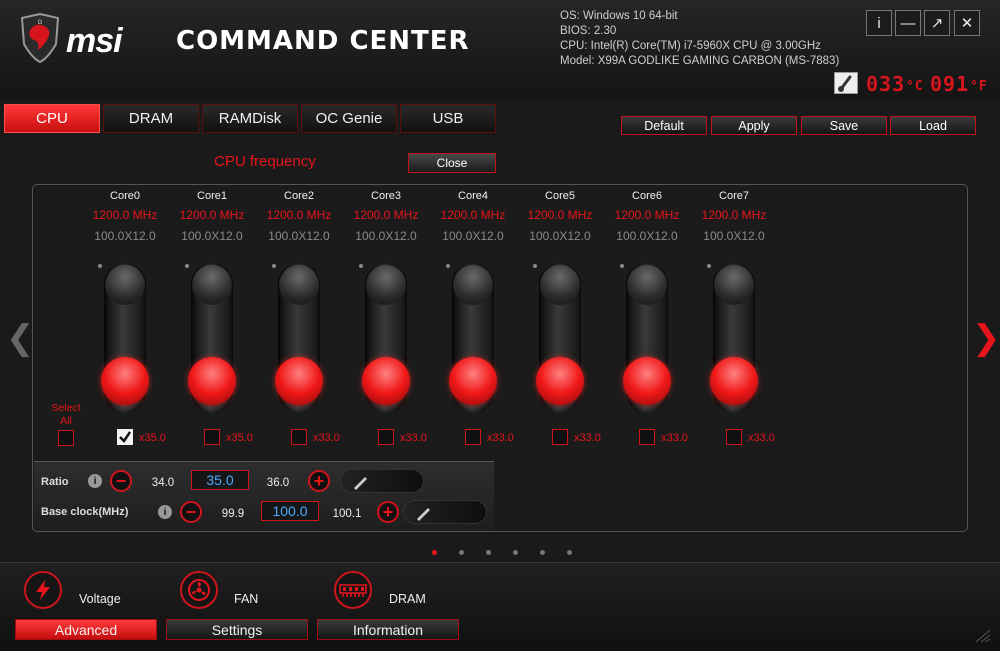 This screenshot has width=1000, height=651. I want to click on tab-cpu: CPU, so click(52, 118).